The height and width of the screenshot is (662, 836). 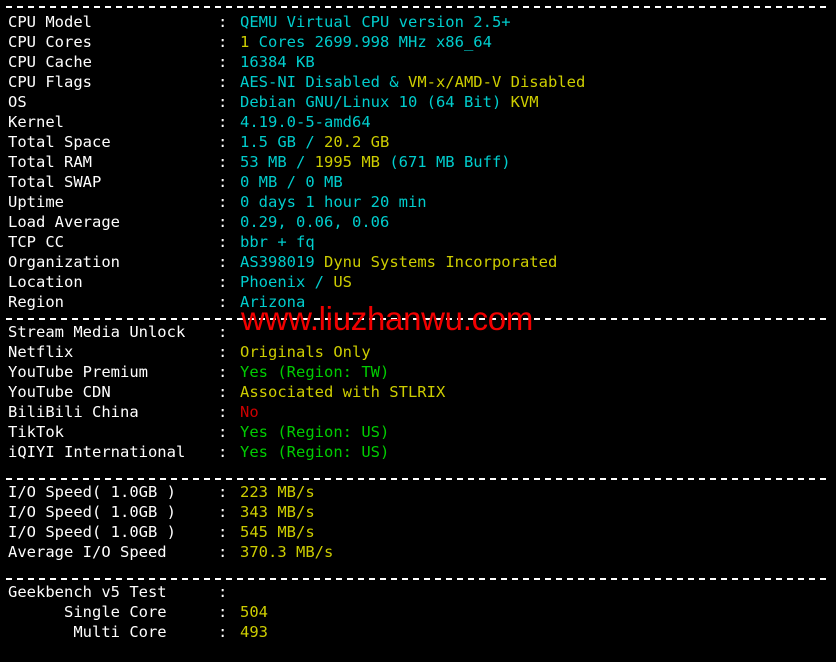 What do you see at coordinates (249, 412) in the screenshot?
I see `value-segment: No` at bounding box center [249, 412].